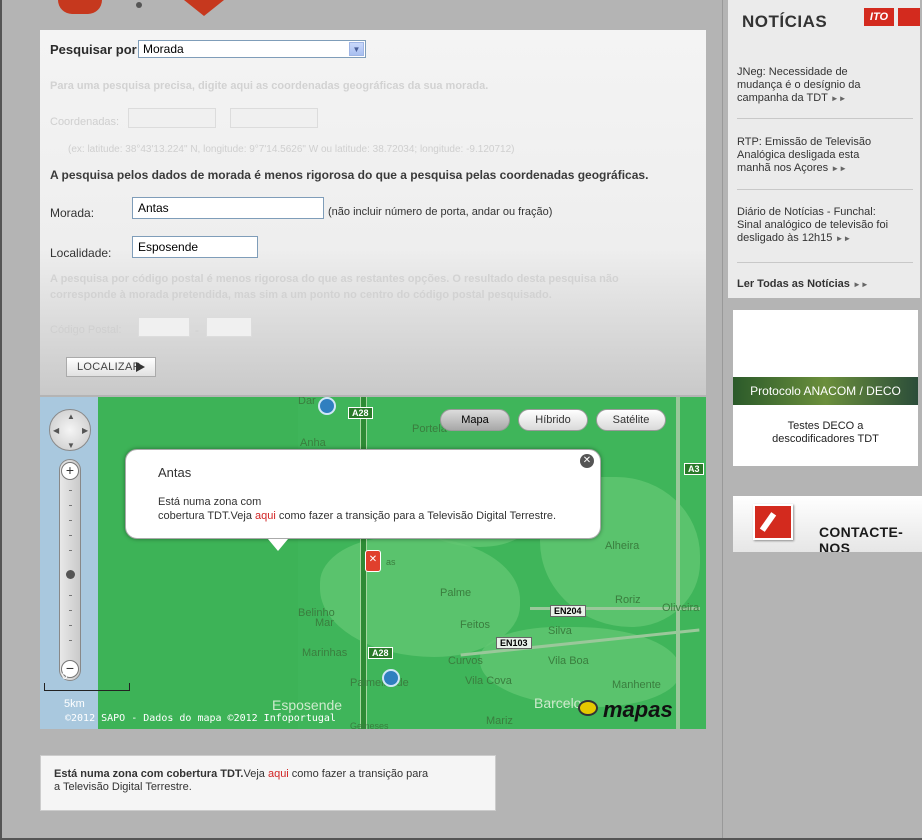 Image resolution: width=922 pixels, height=840 pixels. I want to click on morada-input: Antas, so click(228, 208).